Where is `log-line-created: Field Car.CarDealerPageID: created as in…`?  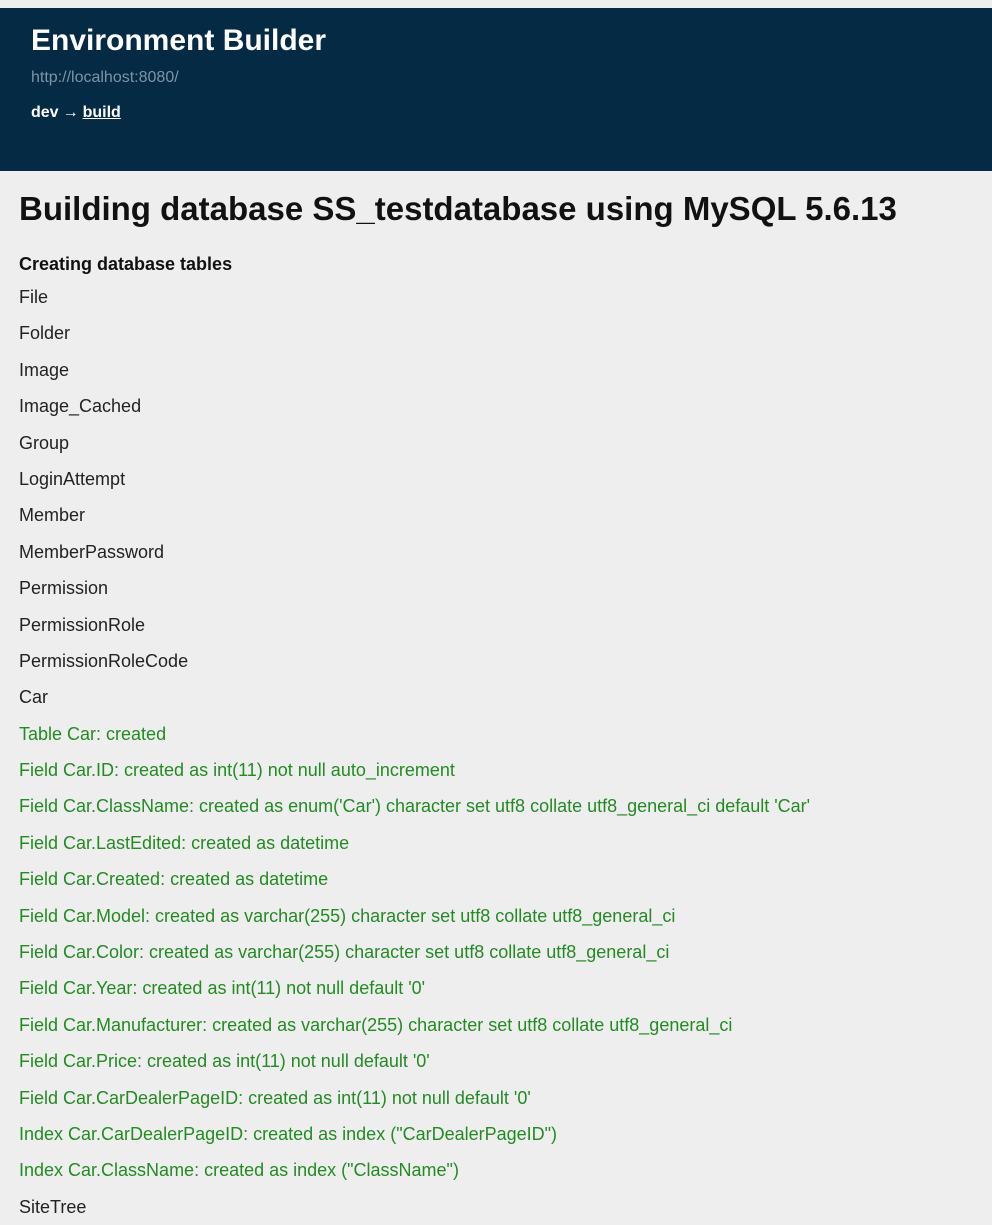
log-line-created: Field Car.CarDealerPageID: created as in… is located at coordinates (275, 1097).